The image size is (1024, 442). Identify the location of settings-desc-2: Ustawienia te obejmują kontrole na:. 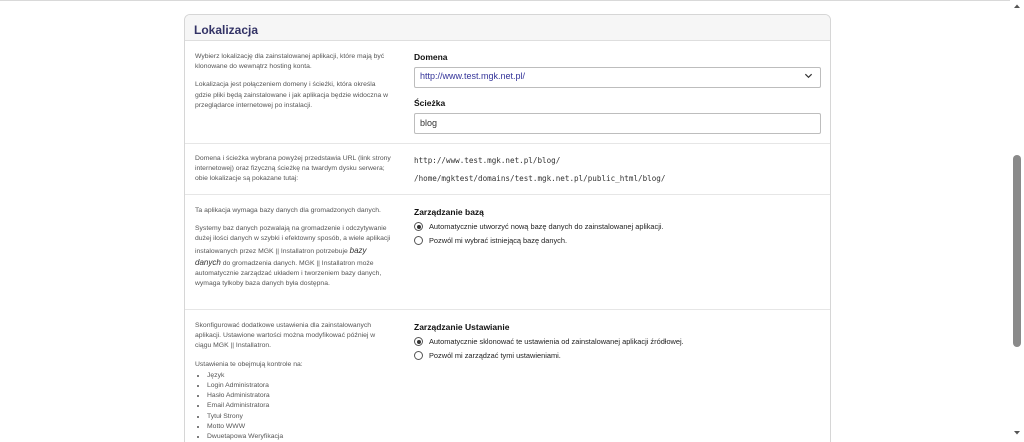
(249, 364).